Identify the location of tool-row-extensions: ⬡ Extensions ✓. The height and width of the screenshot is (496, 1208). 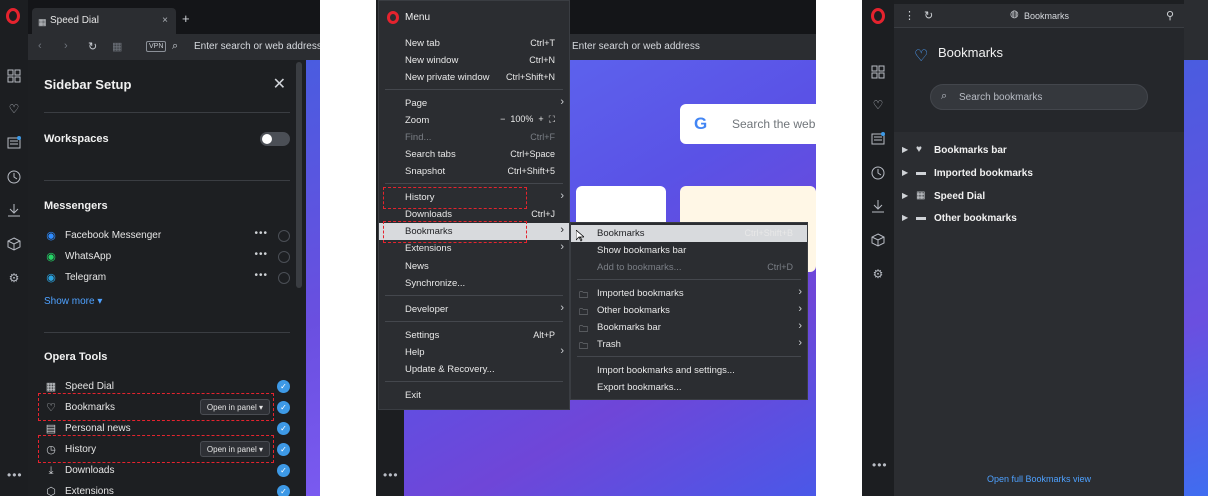
(169, 490).